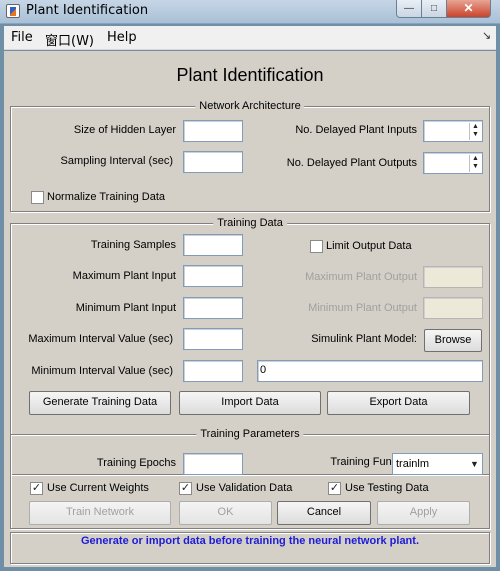 This screenshot has width=500, height=571. Describe the element at coordinates (356, 130) in the screenshot. I see `delayed-inputs-label: No. Delayed Plant Inputs` at that location.